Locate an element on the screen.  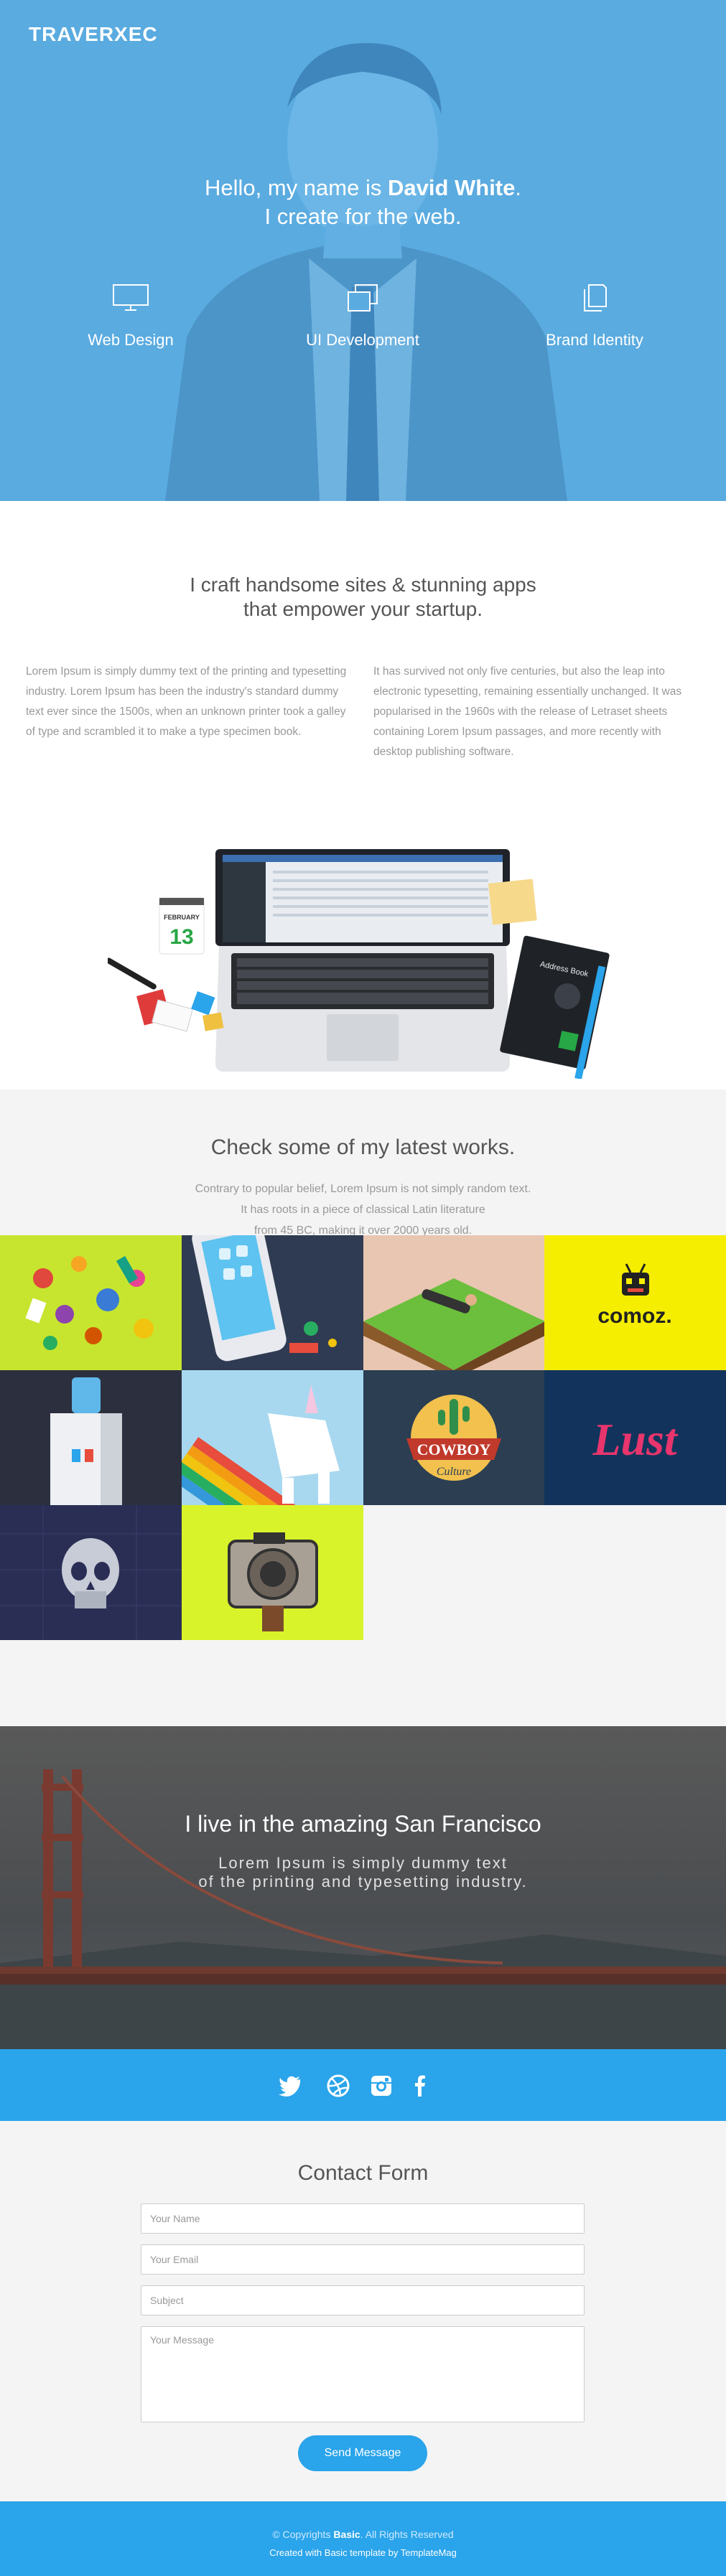
portfolio-tile-hammock is located at coordinates (454, 1303).